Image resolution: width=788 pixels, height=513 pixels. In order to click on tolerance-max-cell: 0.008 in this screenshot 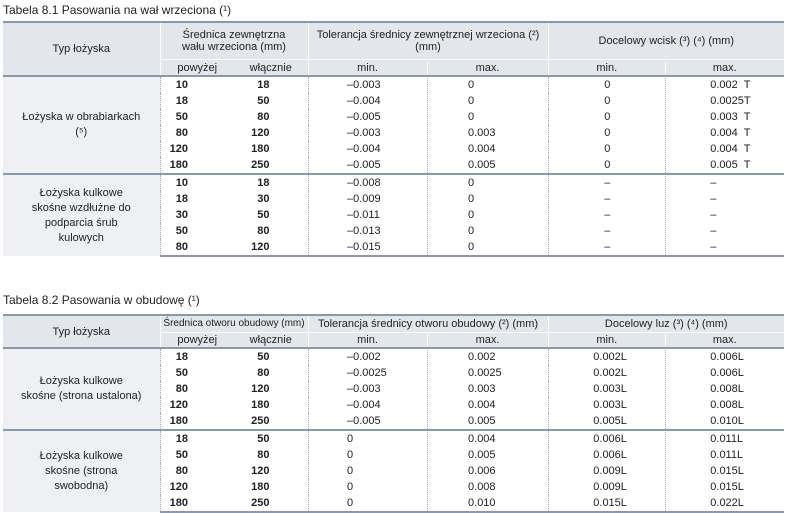, I will do `click(487, 487)`.